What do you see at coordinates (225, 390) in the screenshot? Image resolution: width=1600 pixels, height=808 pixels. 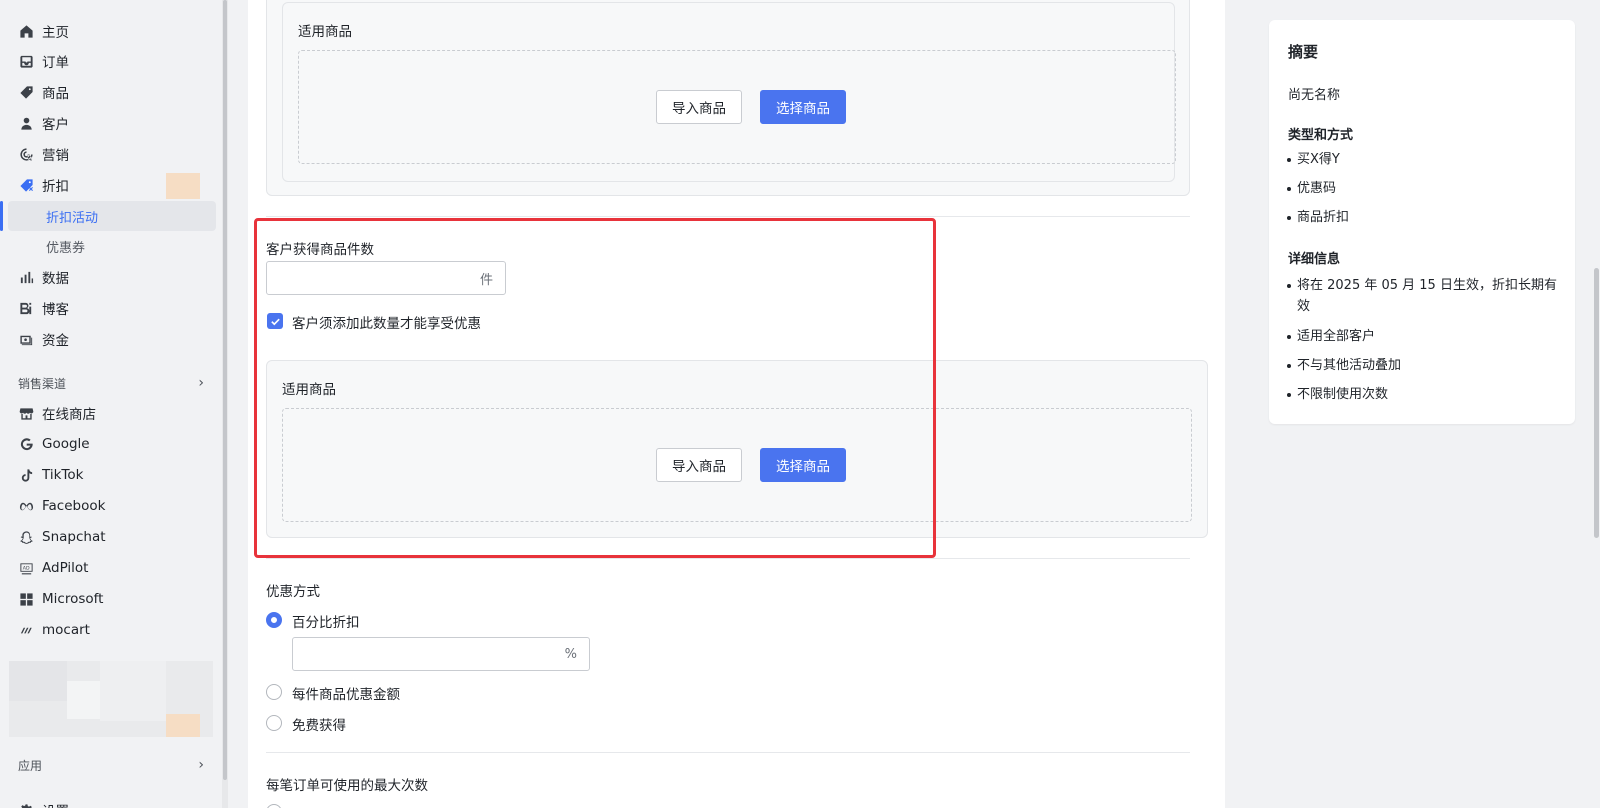 I see `sidebar-scrollbar-thumb` at bounding box center [225, 390].